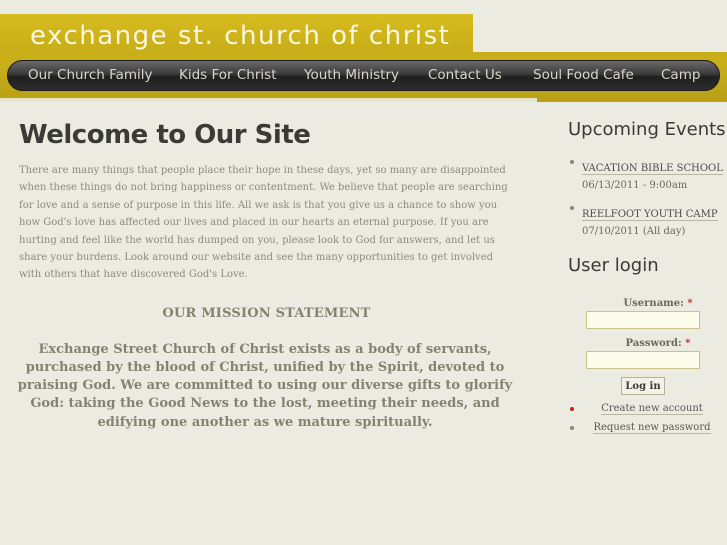  I want to click on site-title: exchange st. church of christ, so click(240, 36).